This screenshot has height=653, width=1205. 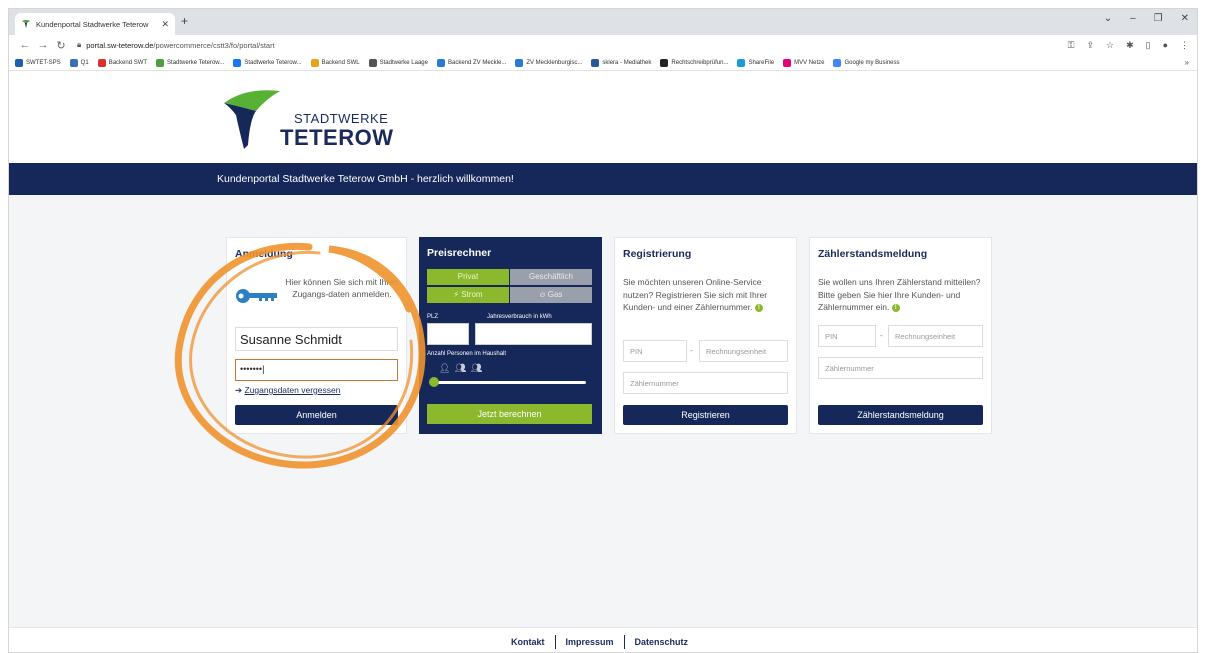 What do you see at coordinates (467, 354) in the screenshot?
I see `persons-label: Anzahl Personen im Haushalt` at bounding box center [467, 354].